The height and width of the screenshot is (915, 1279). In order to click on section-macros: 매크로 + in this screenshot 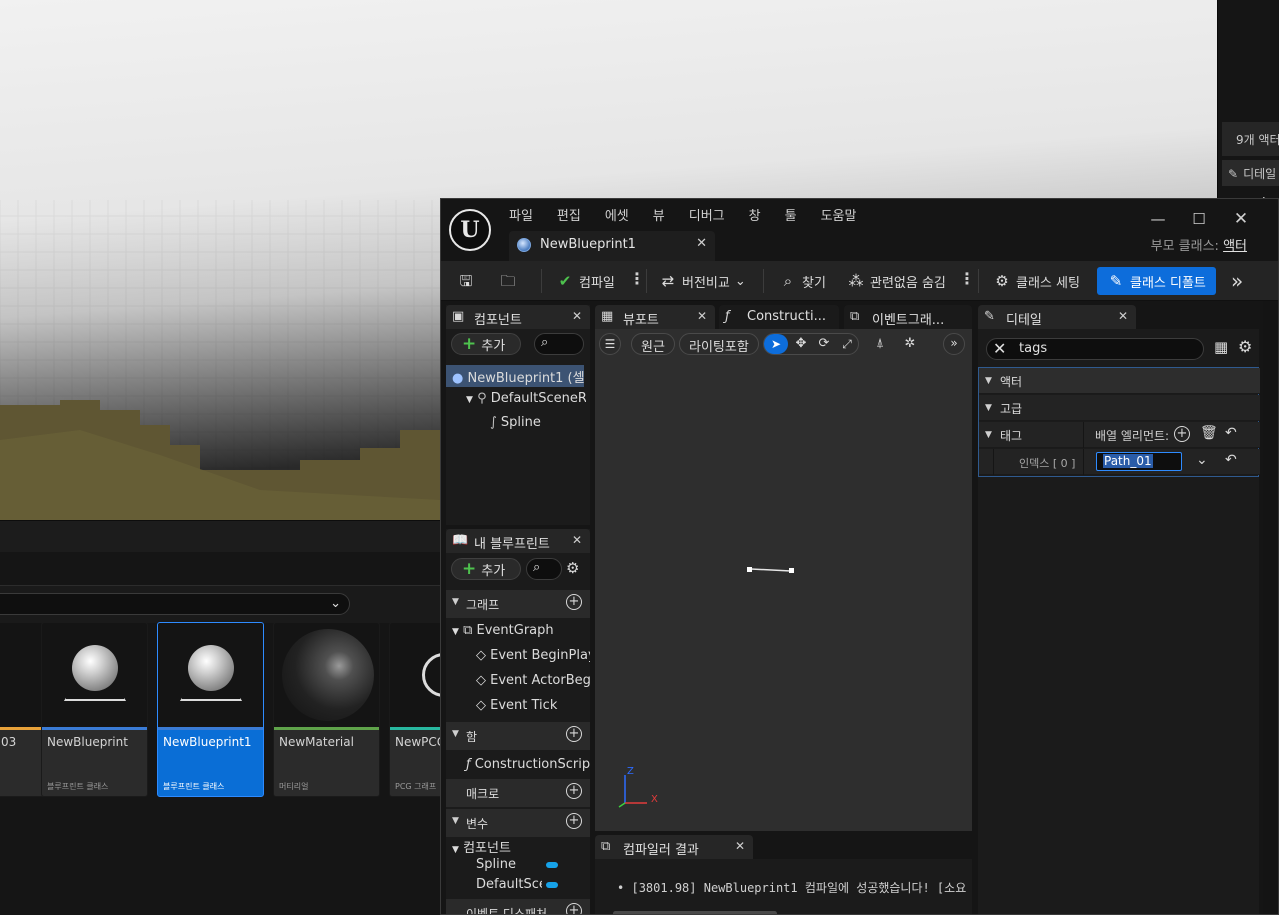, I will do `click(518, 793)`.